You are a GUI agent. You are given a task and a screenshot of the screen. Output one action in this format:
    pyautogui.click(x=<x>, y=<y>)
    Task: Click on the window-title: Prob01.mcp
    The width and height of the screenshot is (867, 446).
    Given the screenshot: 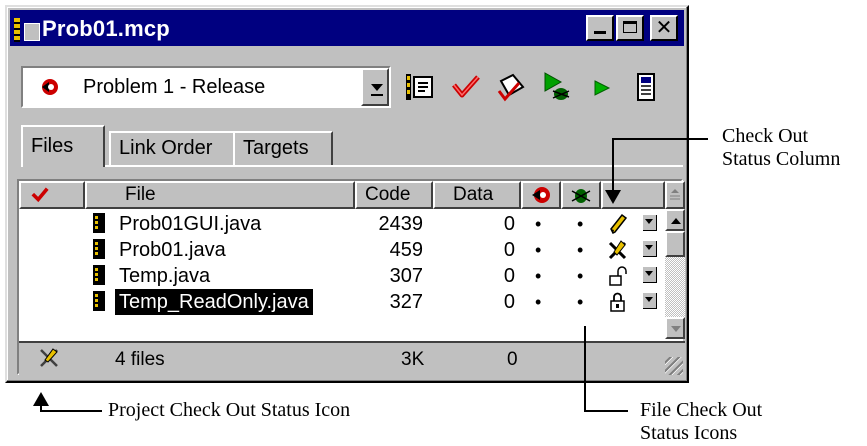 What is the action you would take?
    pyautogui.click(x=106, y=28)
    